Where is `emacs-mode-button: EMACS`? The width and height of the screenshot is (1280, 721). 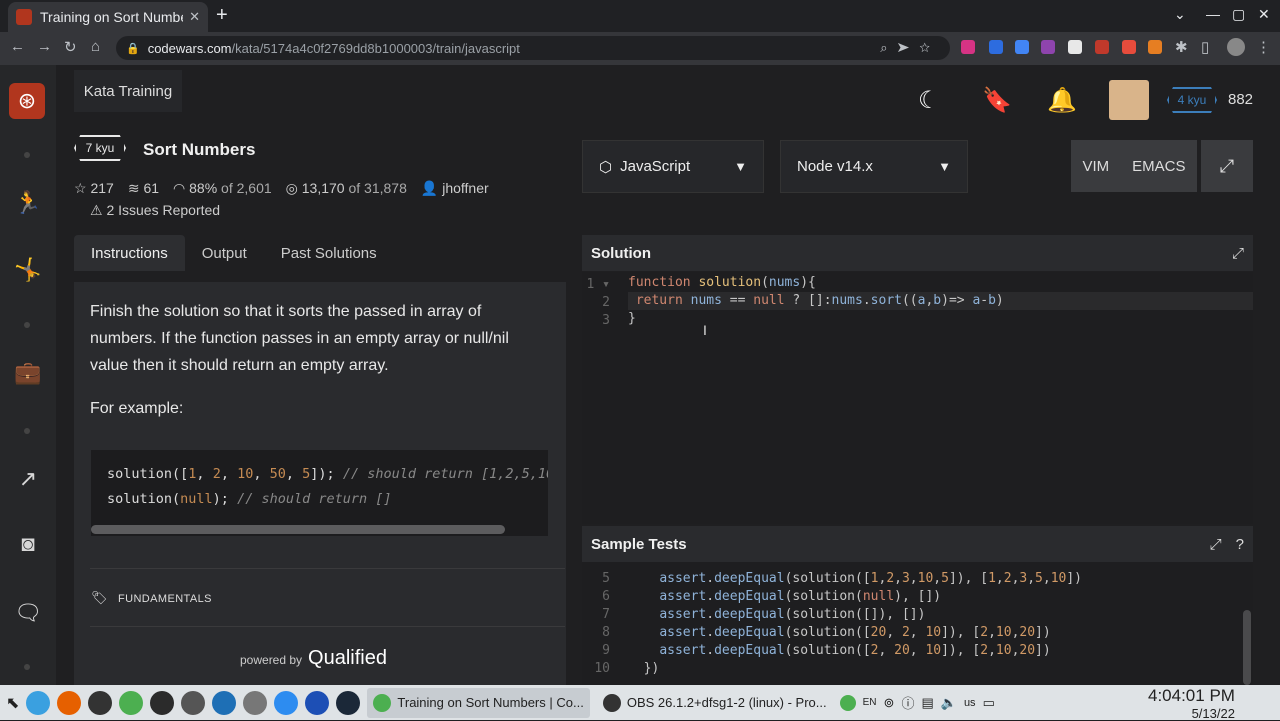 emacs-mode-button: EMACS is located at coordinates (1158, 166).